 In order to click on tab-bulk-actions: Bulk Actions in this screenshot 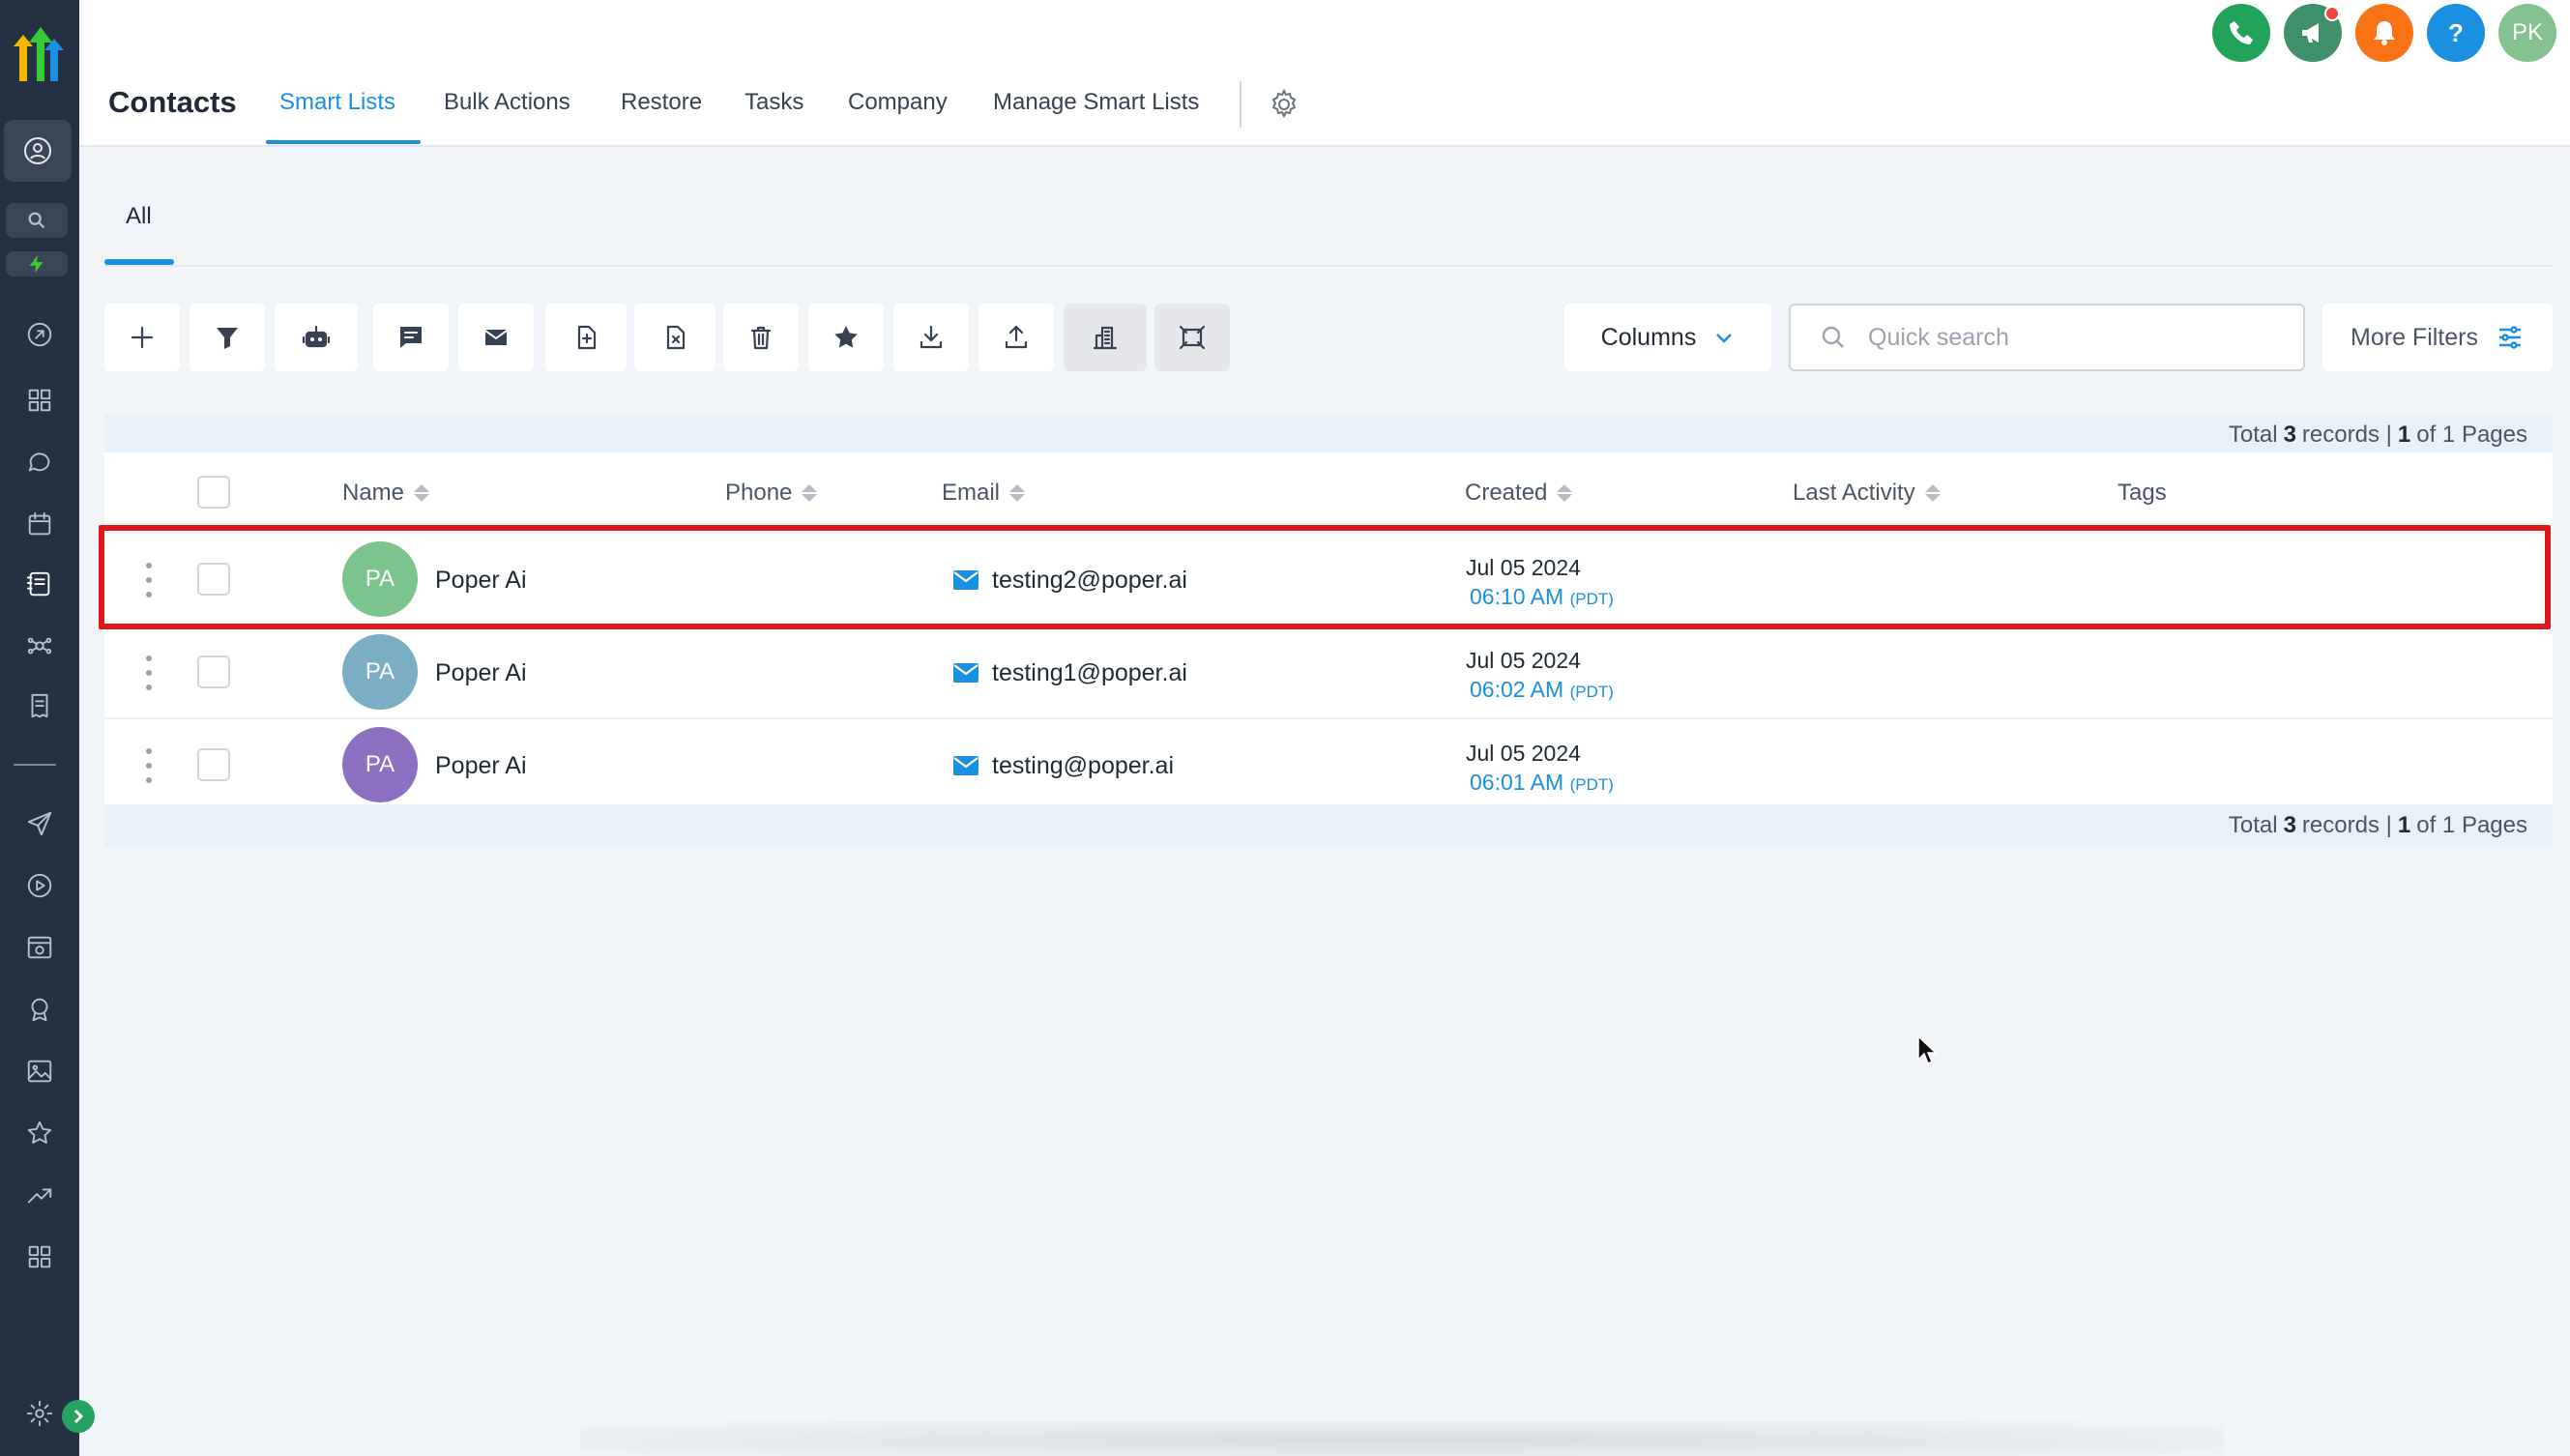, I will do `click(507, 103)`.